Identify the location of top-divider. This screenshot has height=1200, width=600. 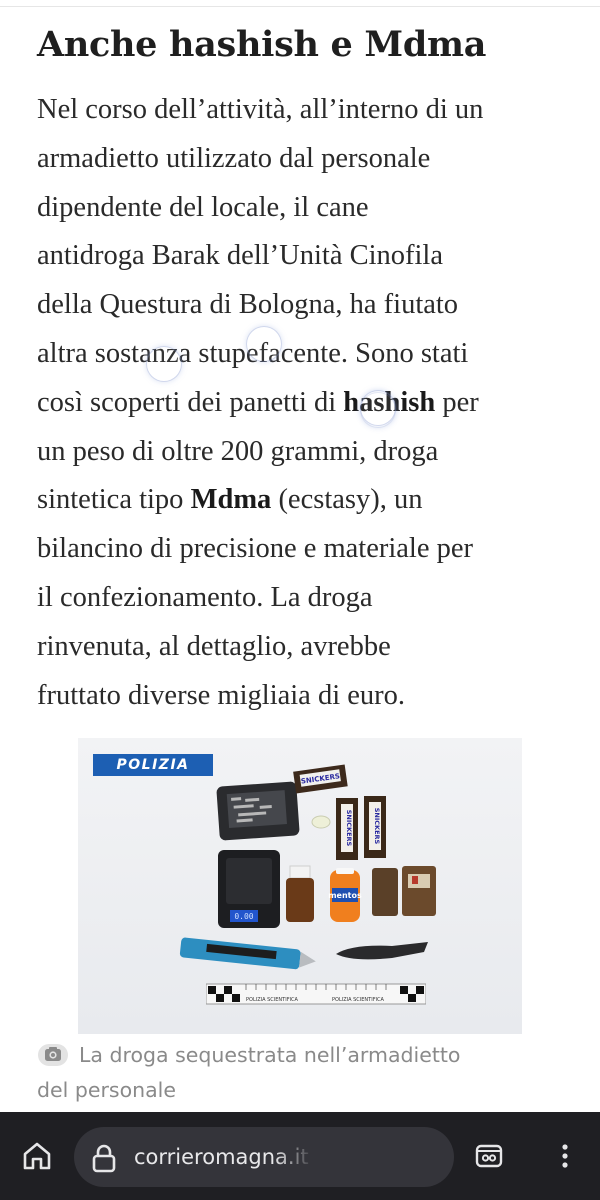
(300, 6).